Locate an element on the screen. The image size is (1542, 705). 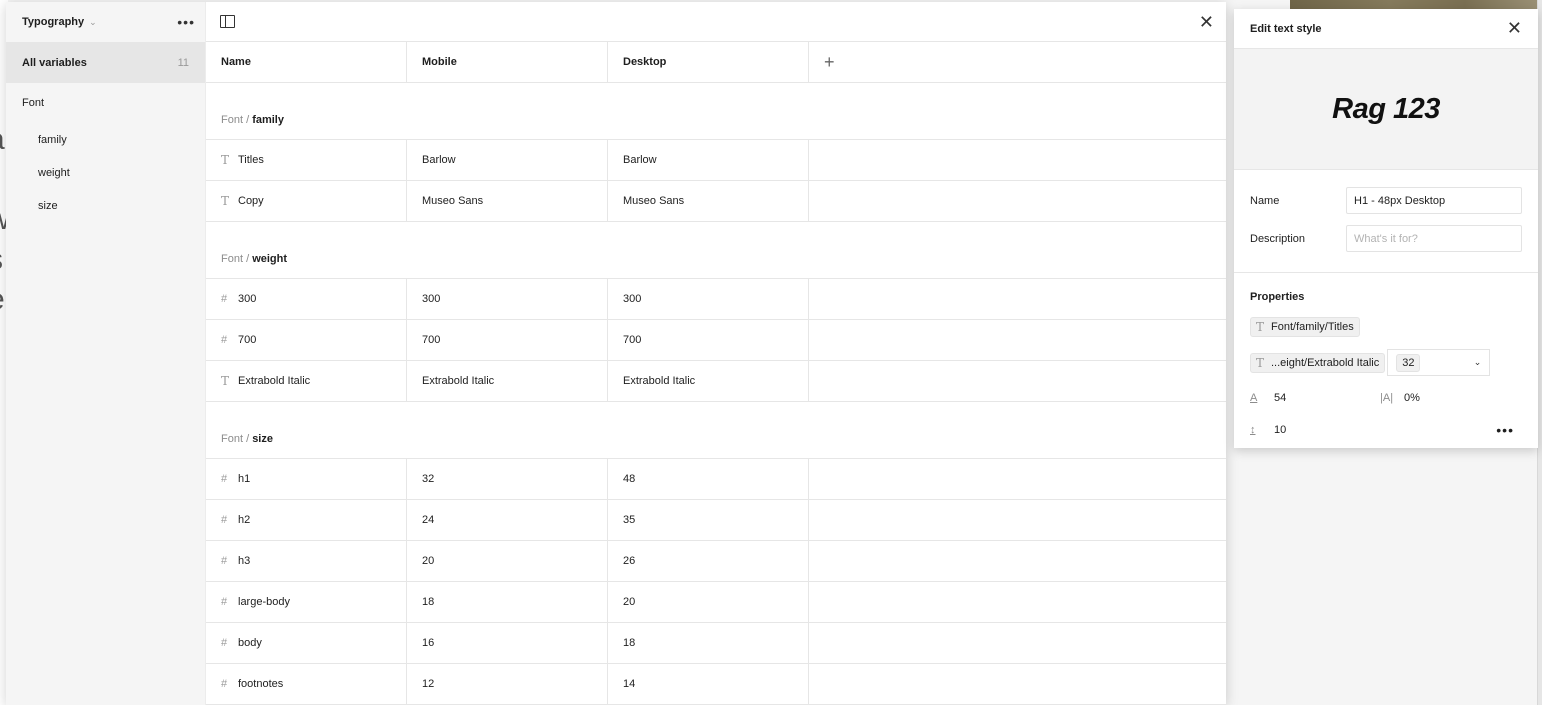
line-height-value: 54 is located at coordinates (1327, 398).